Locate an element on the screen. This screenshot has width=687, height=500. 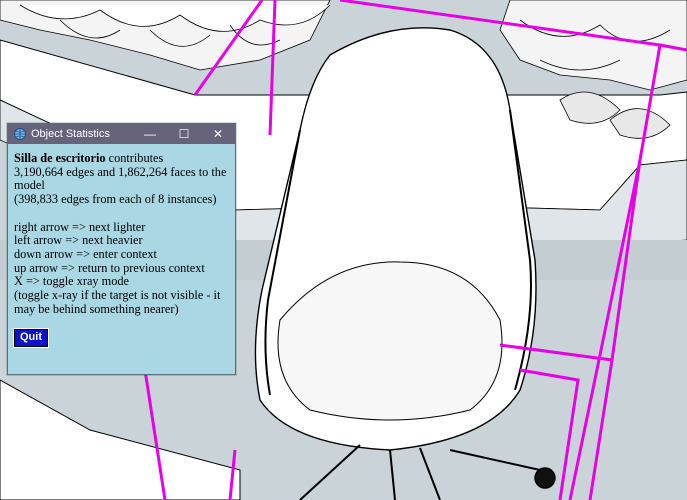
stats-line-2: model is located at coordinates (29, 185).